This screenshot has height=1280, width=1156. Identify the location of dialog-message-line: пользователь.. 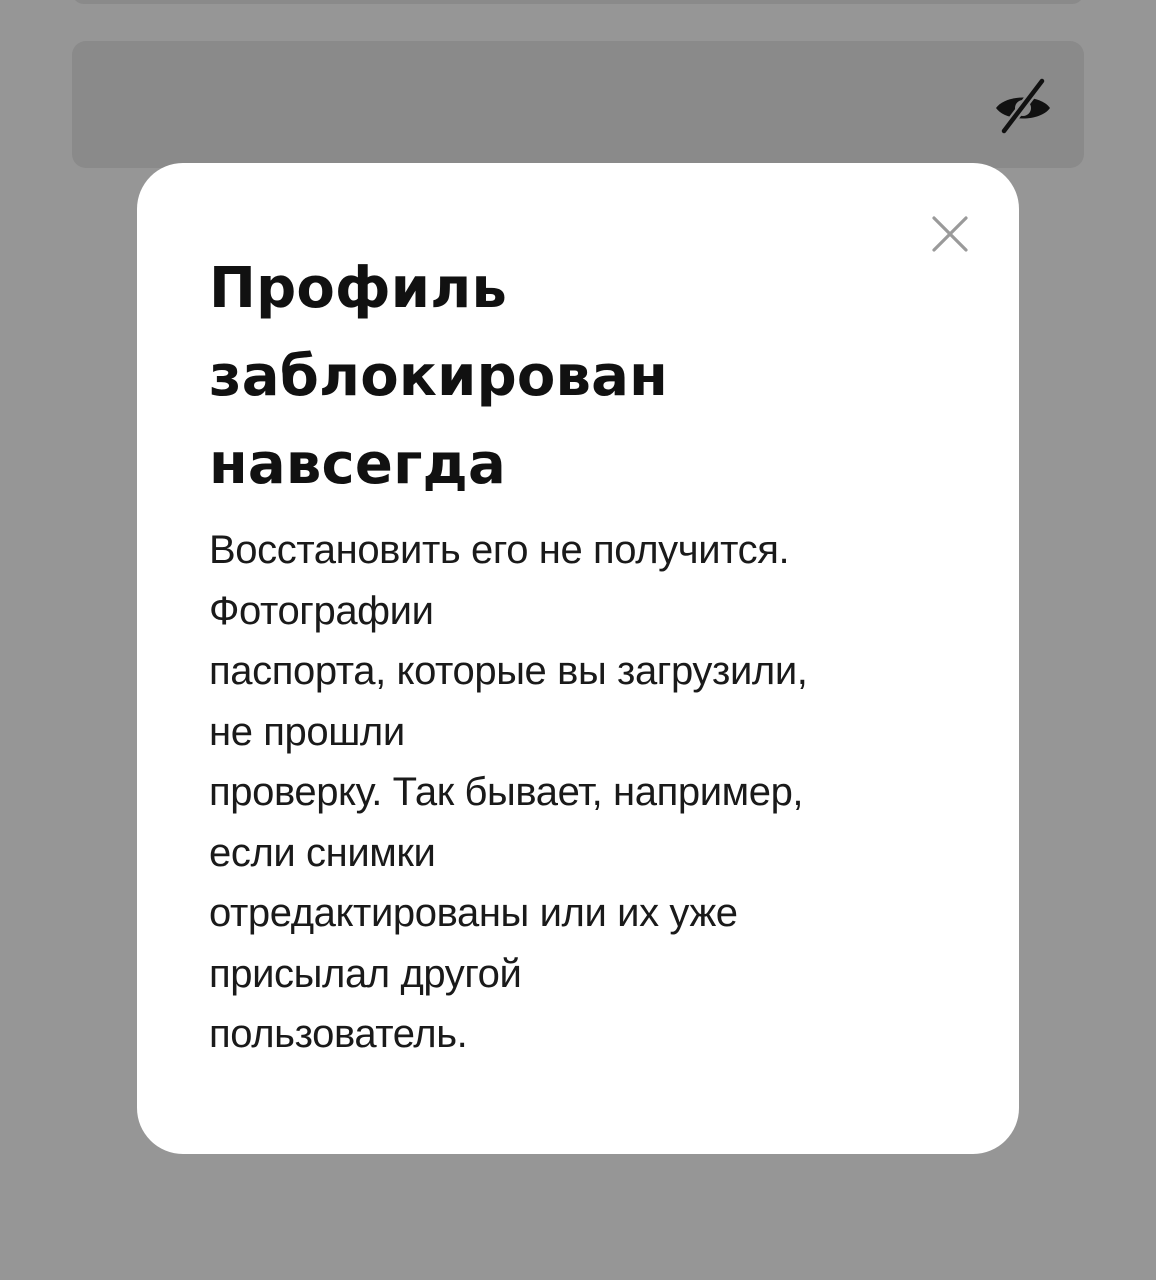
(338, 1034).